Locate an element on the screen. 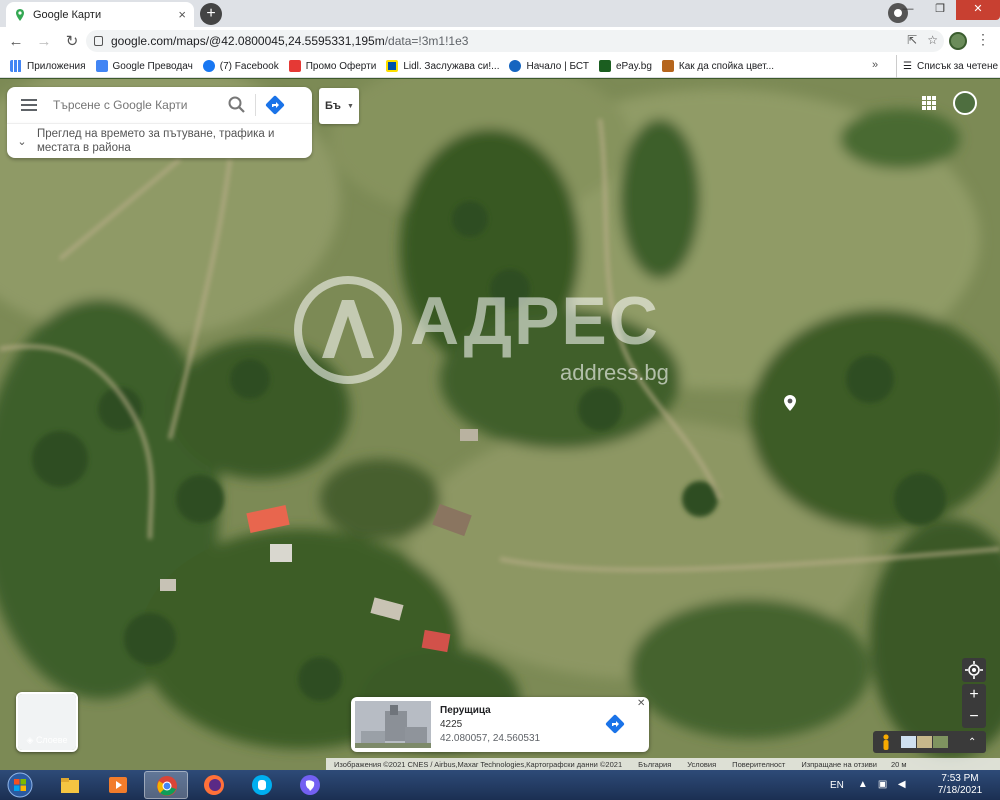  tab-google-maps: Google Карти × is located at coordinates (100, 14).